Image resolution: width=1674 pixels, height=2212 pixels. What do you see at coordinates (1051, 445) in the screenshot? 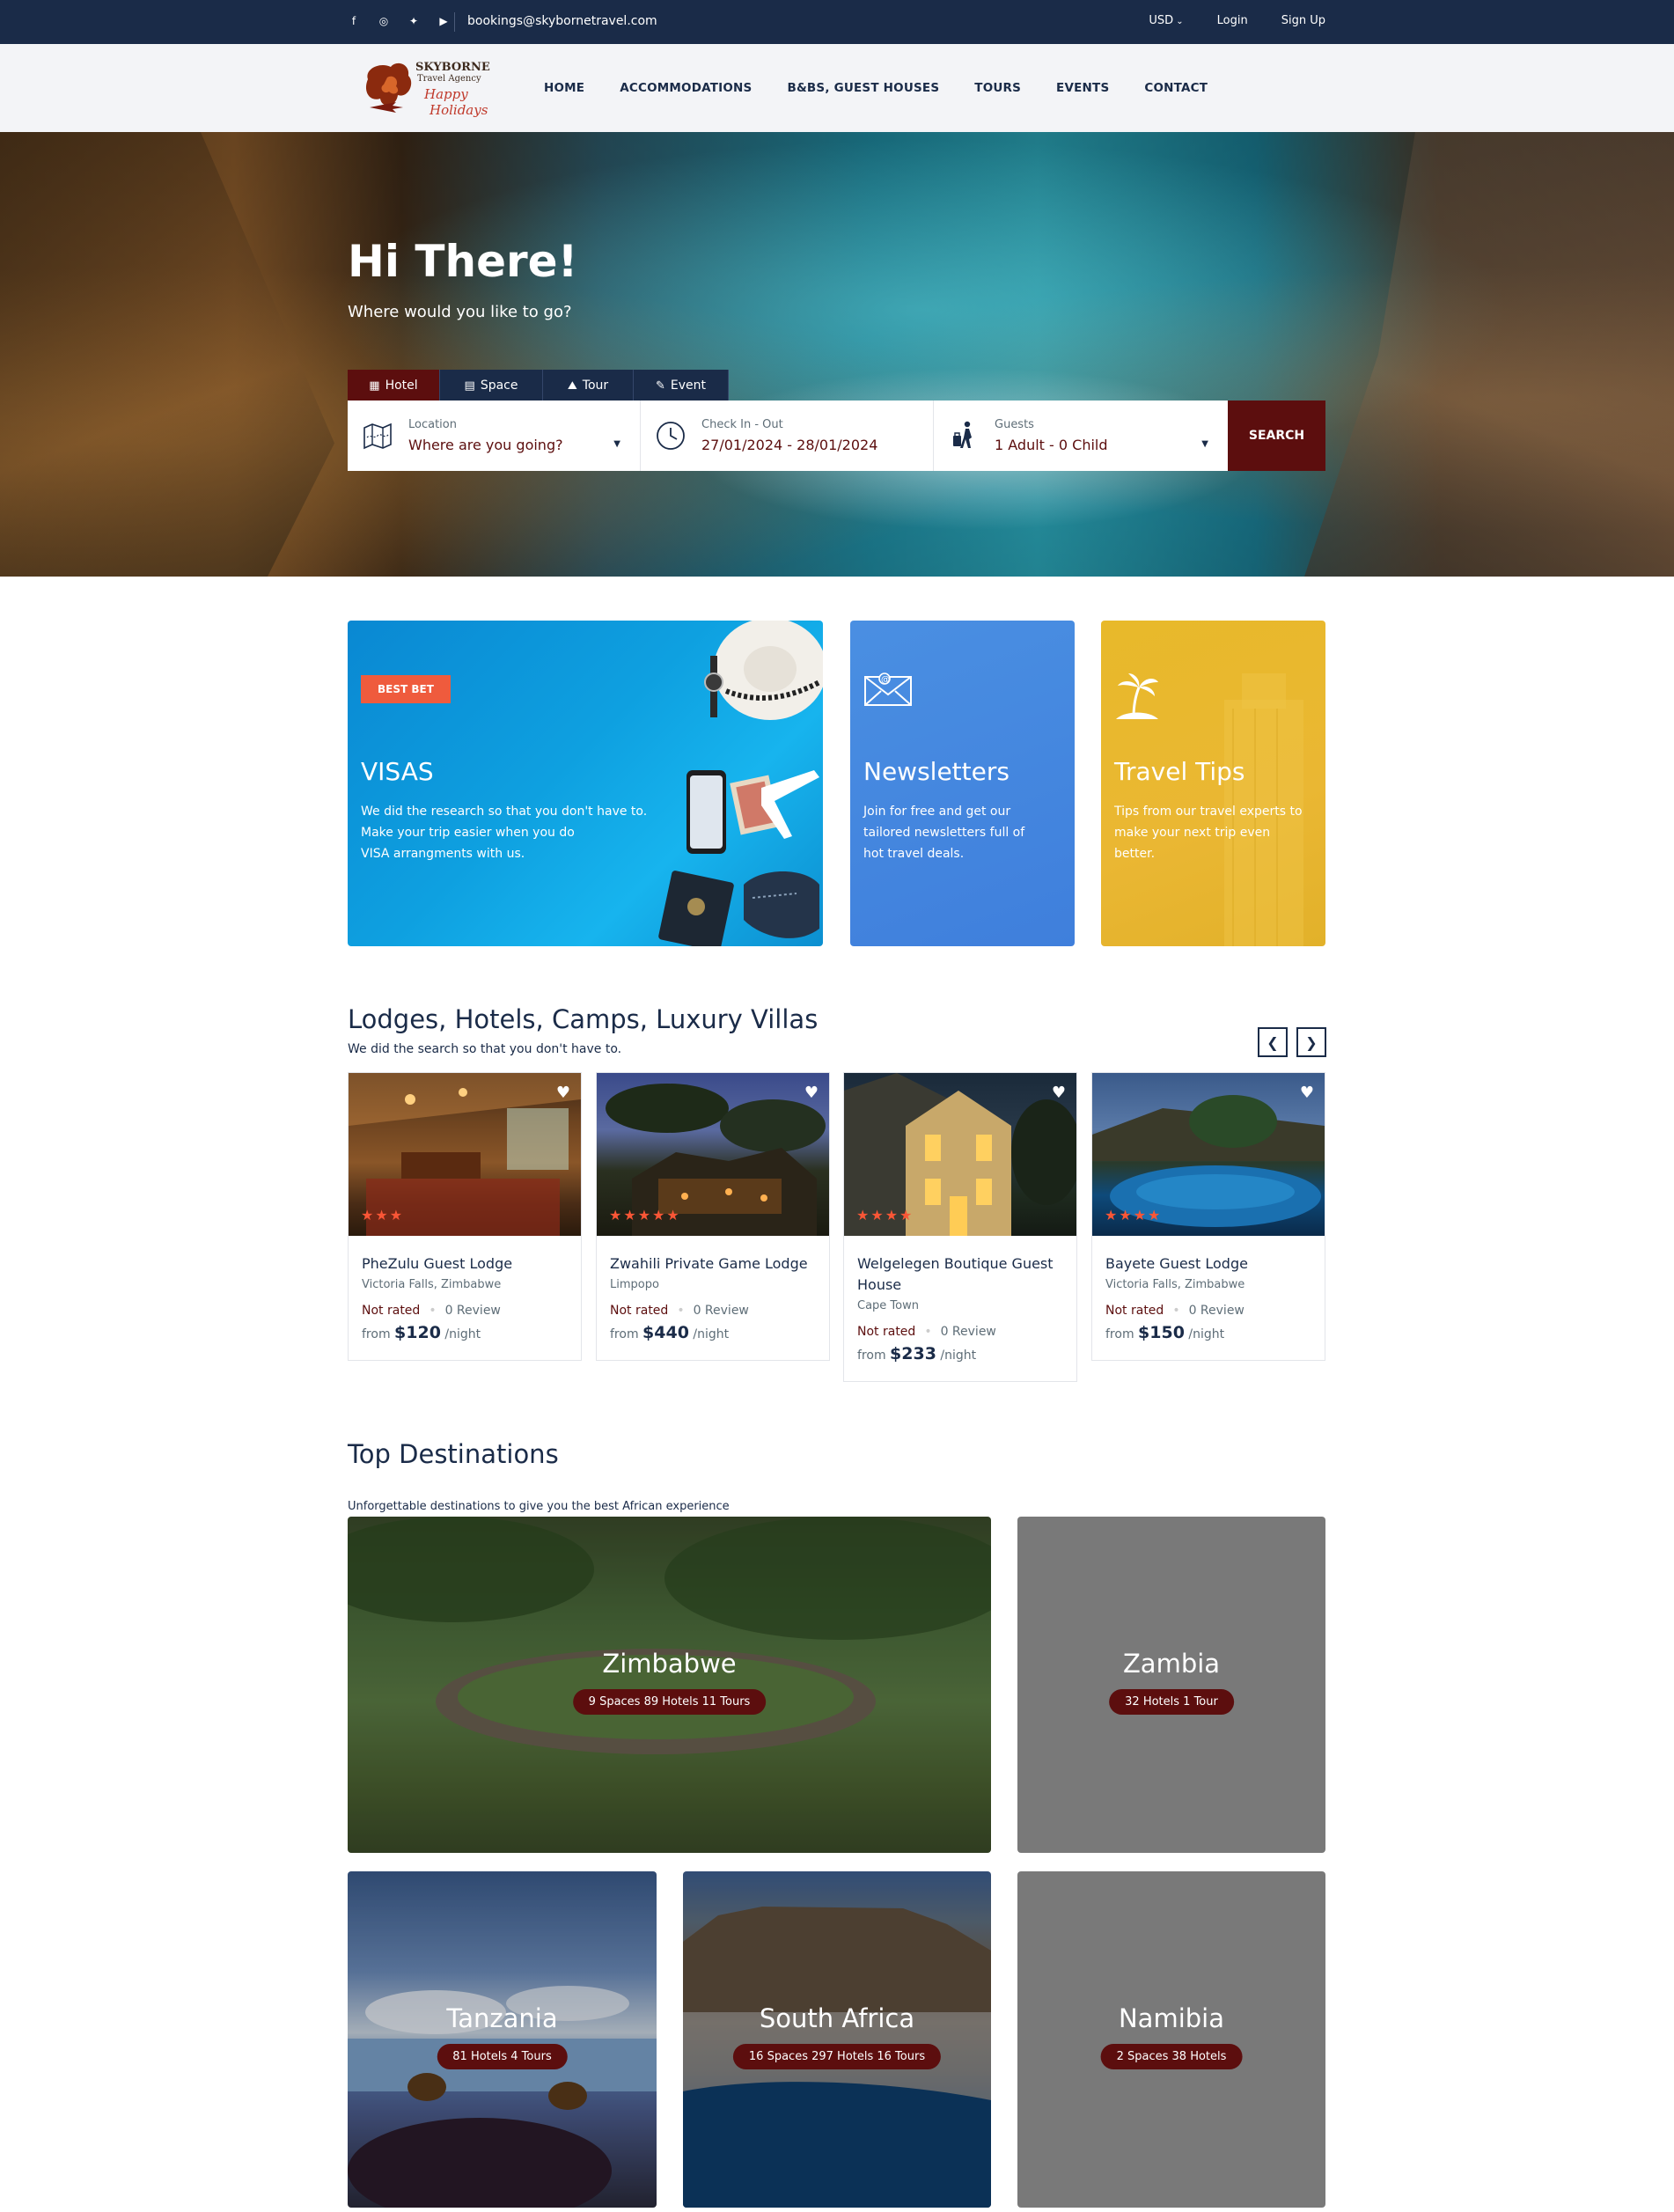
I see `guests-input: 1 Adult - 0 Child` at bounding box center [1051, 445].